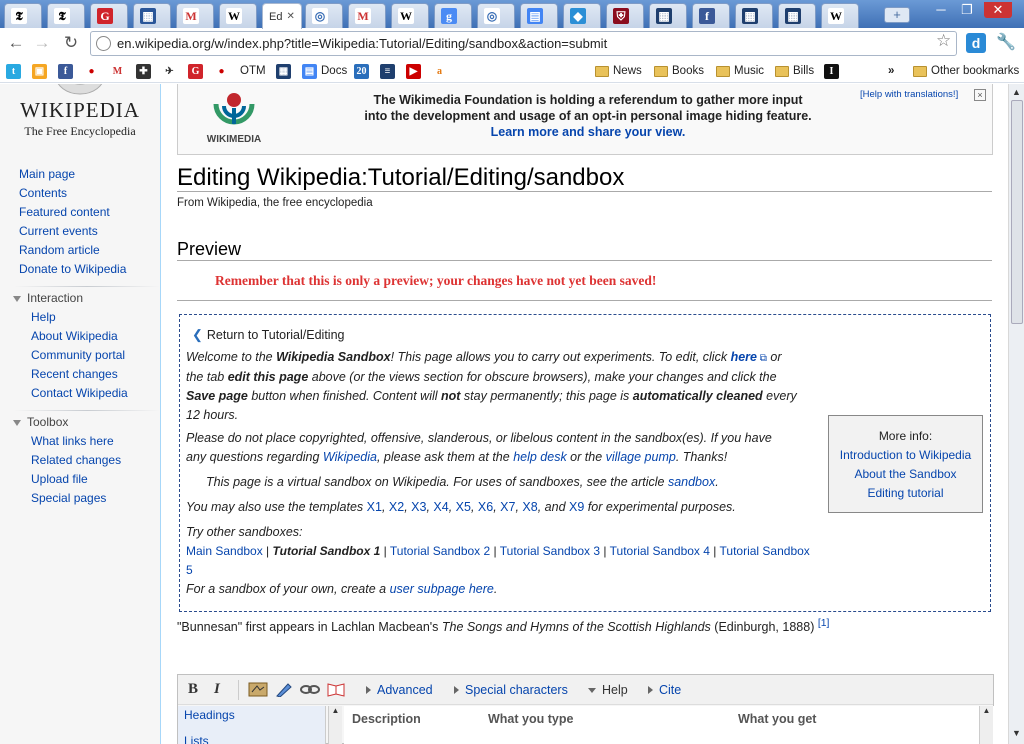 The width and height of the screenshot is (1024, 744). Describe the element at coordinates (966, 71) in the screenshot. I see `other-bookmarks: Other bookmarks` at that location.